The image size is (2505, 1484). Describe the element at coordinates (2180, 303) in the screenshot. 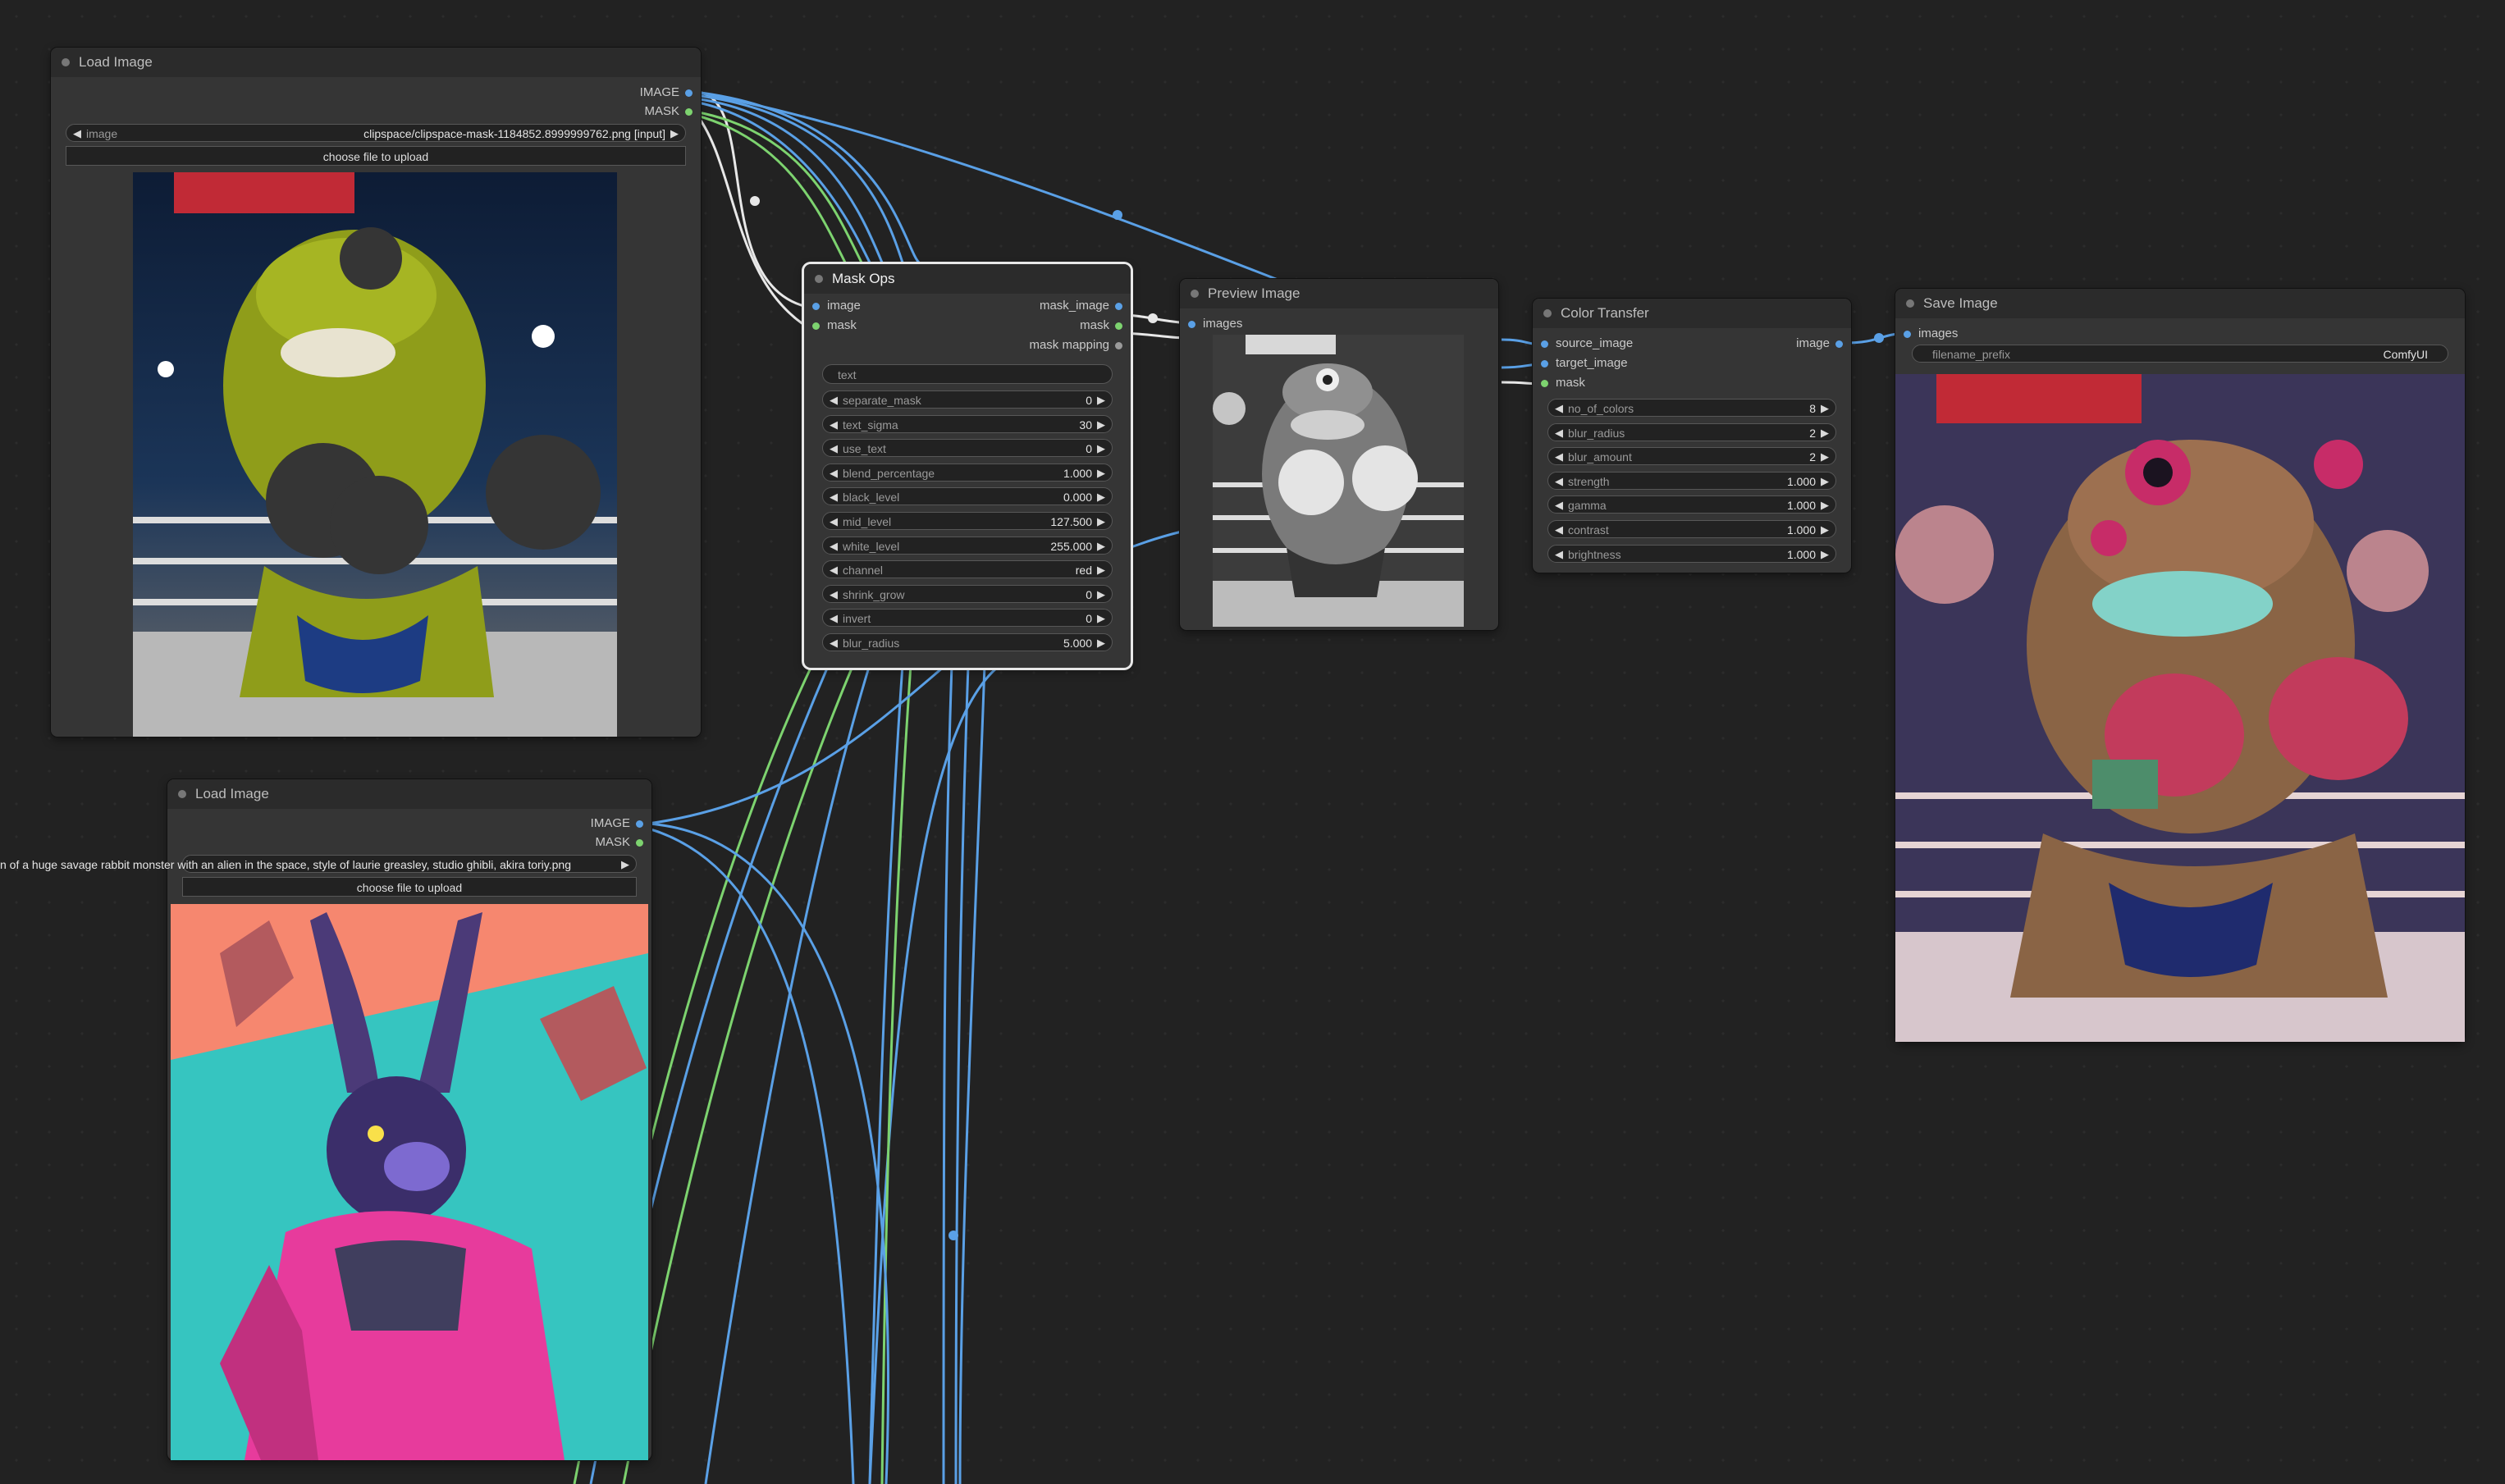

I see `node-title: Save Image` at that location.